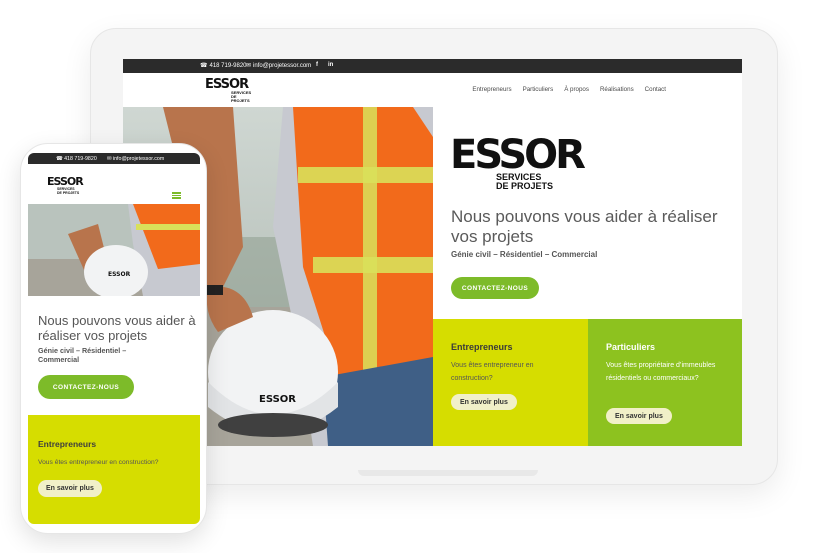 This screenshot has width=830, height=553. What do you see at coordinates (524, 254) in the screenshot?
I see `hero-subtitle: Génie civil – Résidentiel – Commercial` at bounding box center [524, 254].